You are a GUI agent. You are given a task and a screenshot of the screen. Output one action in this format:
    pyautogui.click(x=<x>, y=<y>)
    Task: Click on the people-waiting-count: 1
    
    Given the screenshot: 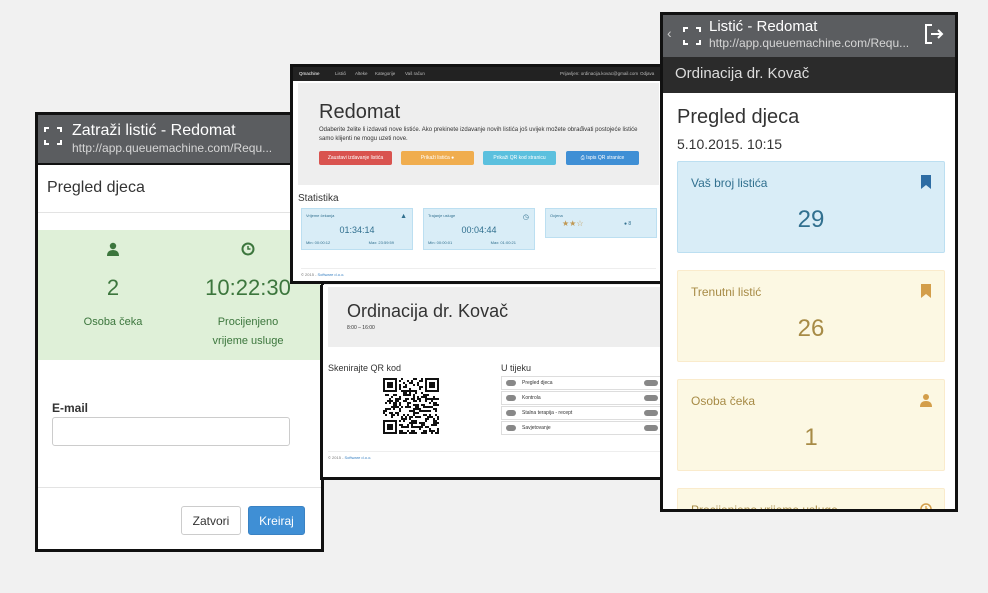 What is the action you would take?
    pyautogui.click(x=811, y=437)
    